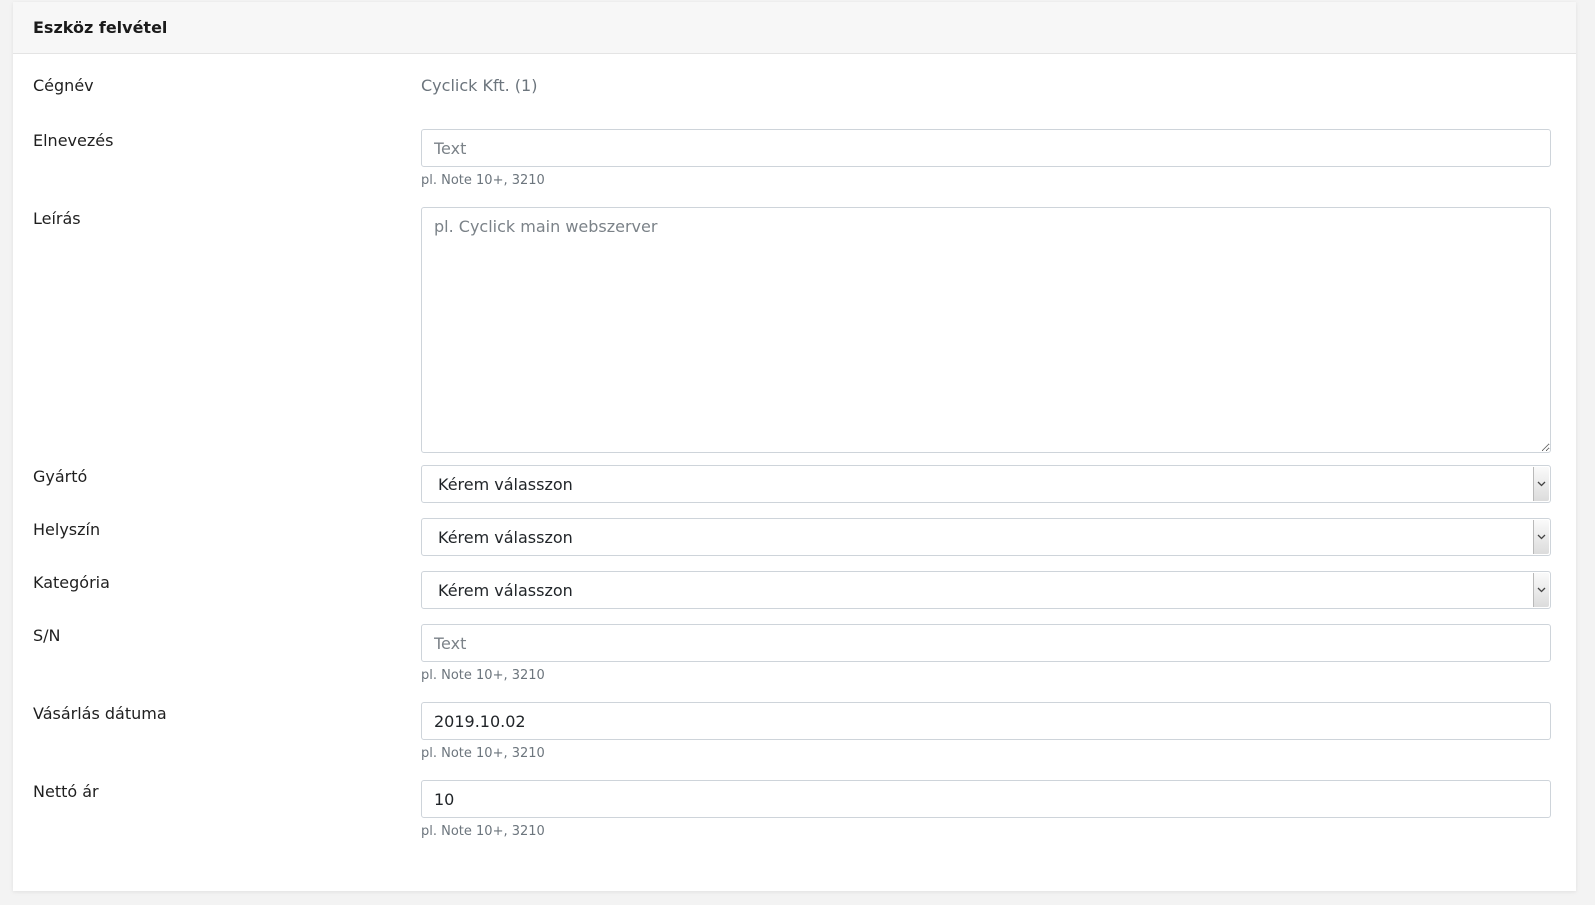 This screenshot has height=905, width=1595. Describe the element at coordinates (100, 713) in the screenshot. I see `purchase-date-label: Vásárlás dátuma` at that location.